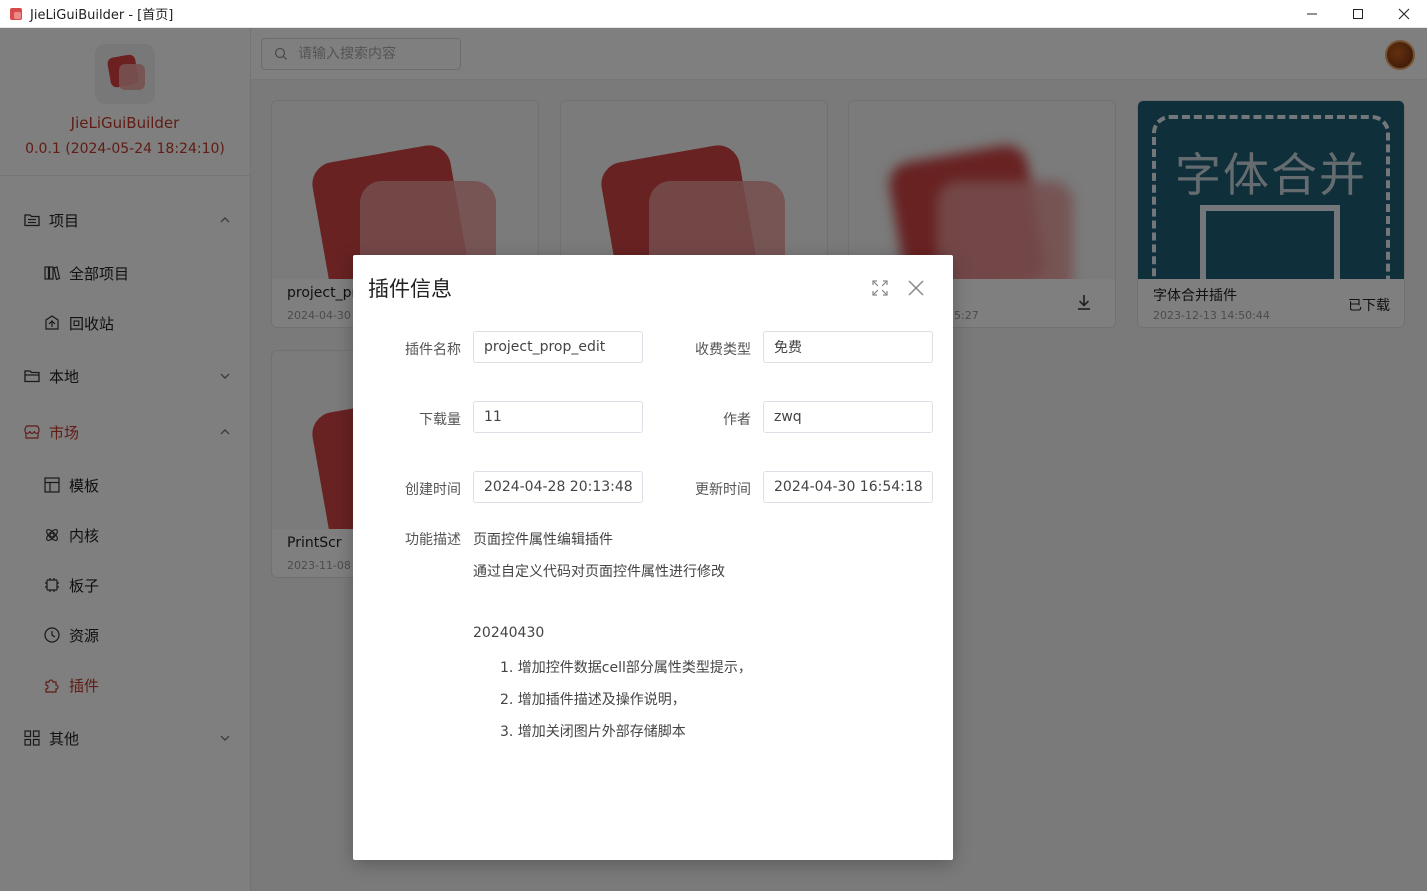  I want to click on title-bar: JieLiGuiBuilder - [首页], so click(713, 14).